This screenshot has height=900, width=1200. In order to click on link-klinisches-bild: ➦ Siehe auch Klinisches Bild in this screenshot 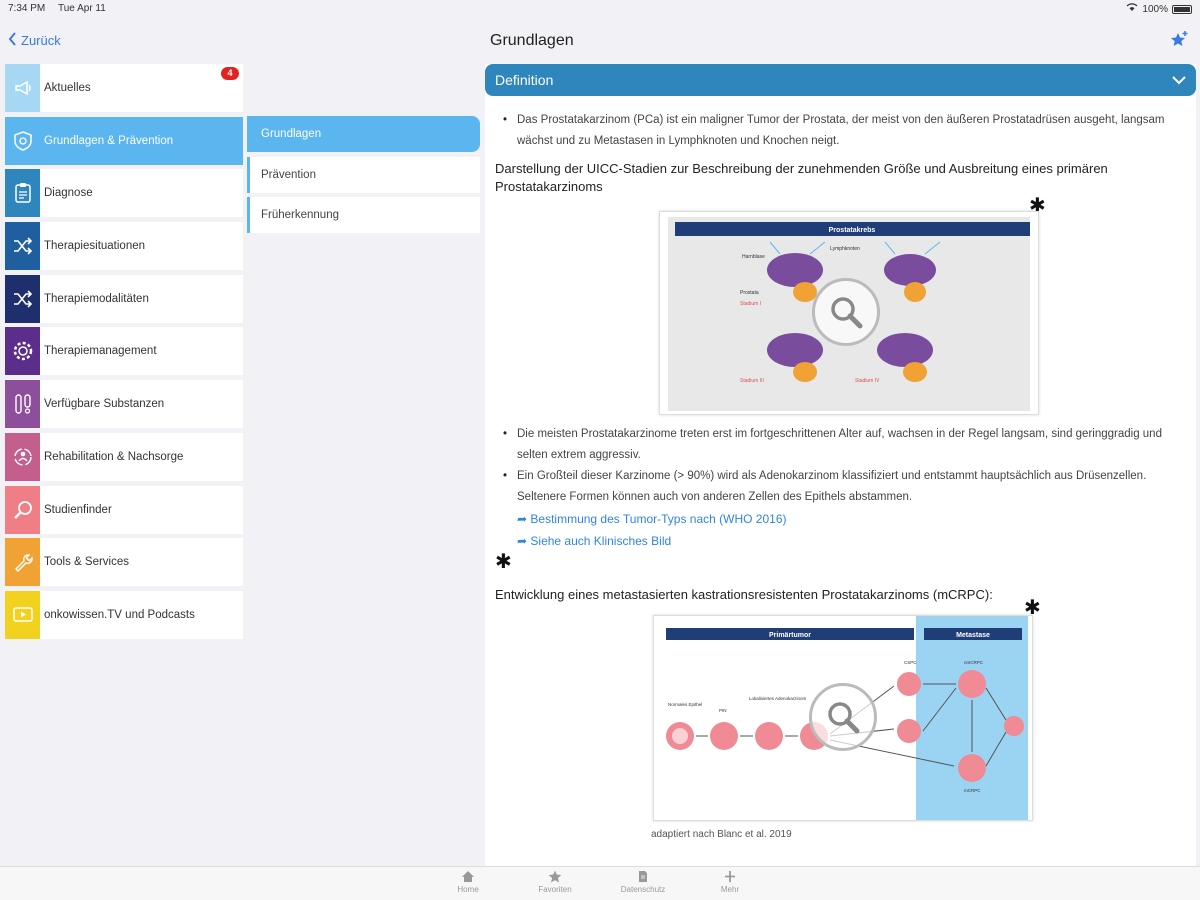, I will do `click(851, 541)`.